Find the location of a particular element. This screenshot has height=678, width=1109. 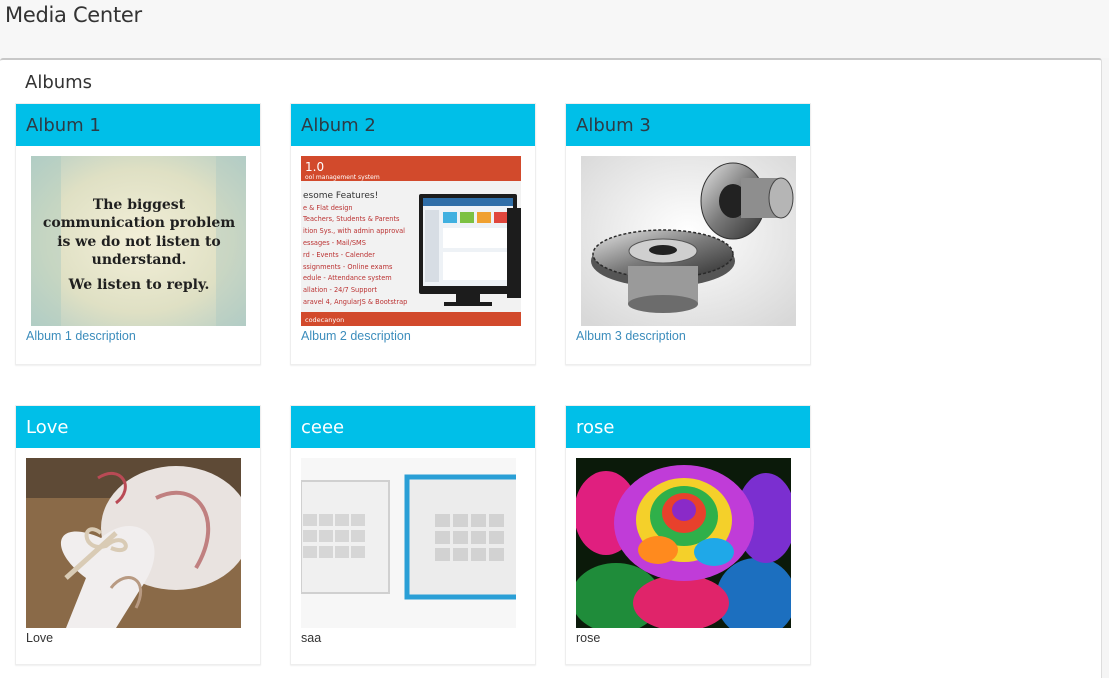

album-title: Album 1 is located at coordinates (138, 125).